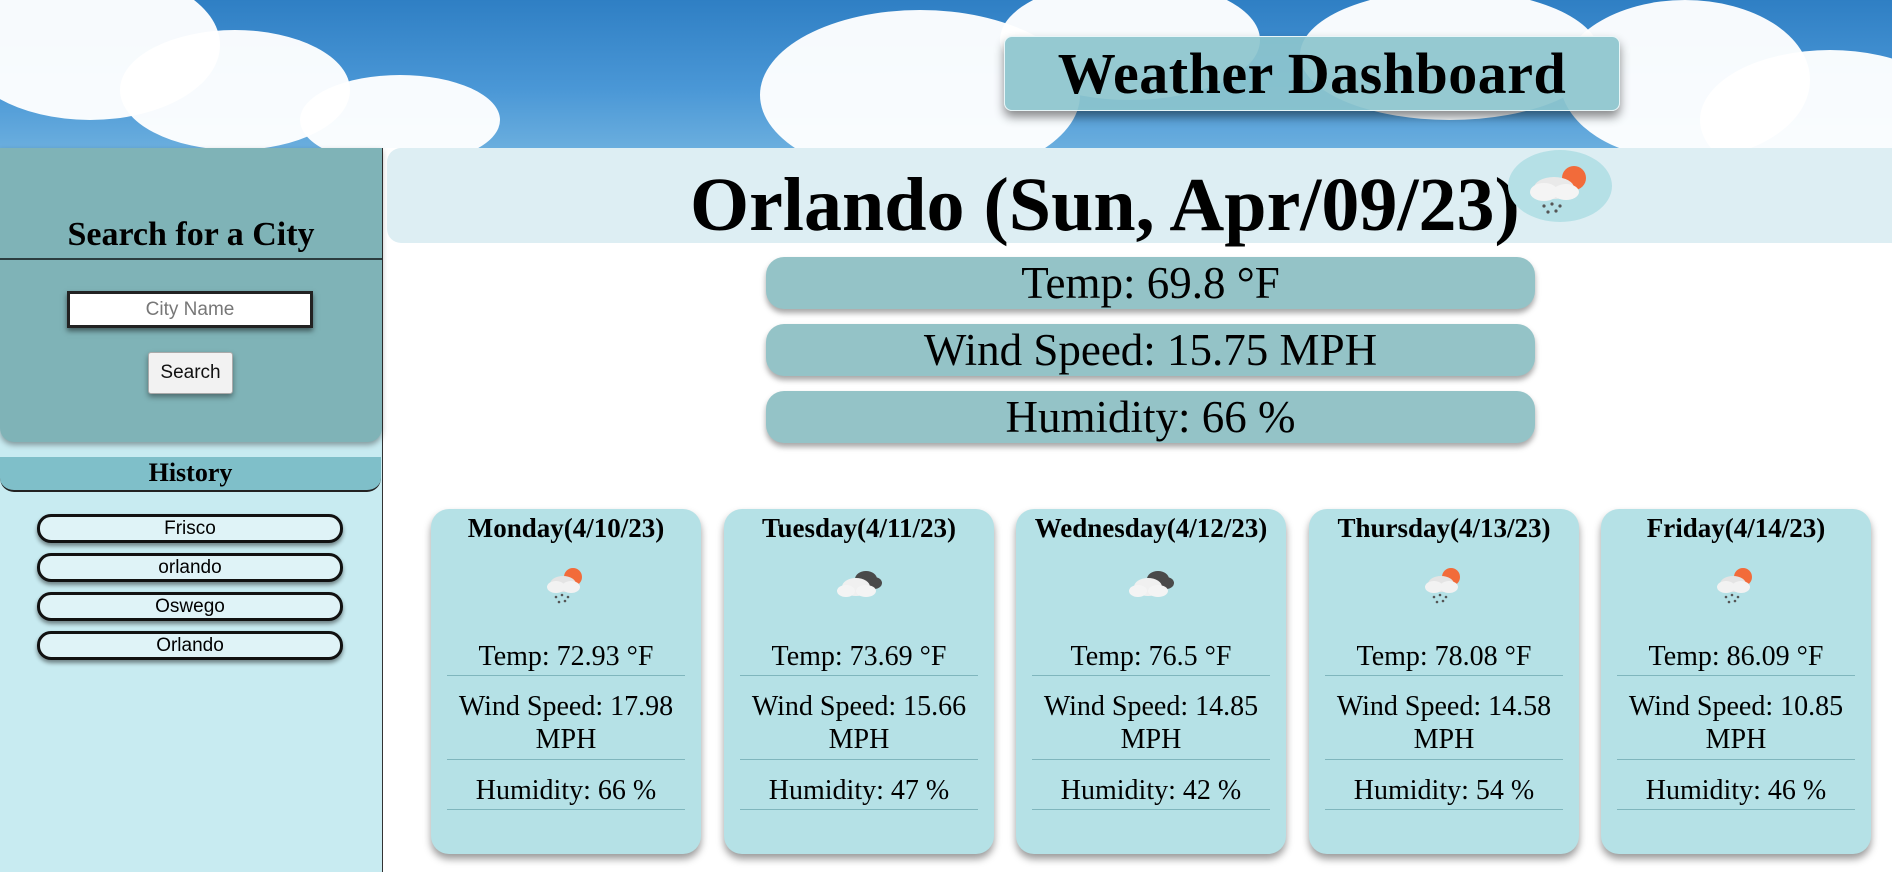  Describe the element at coordinates (1151, 723) in the screenshot. I see `forecast-wind-speed: Wind Speed: 14.85 MPH` at that location.